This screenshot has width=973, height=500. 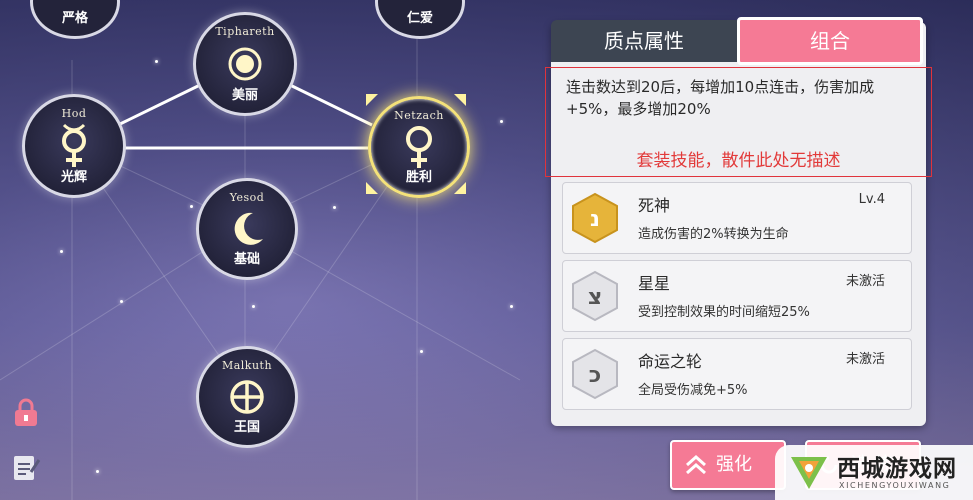 I want to click on tab-combination: 组合, so click(x=830, y=41).